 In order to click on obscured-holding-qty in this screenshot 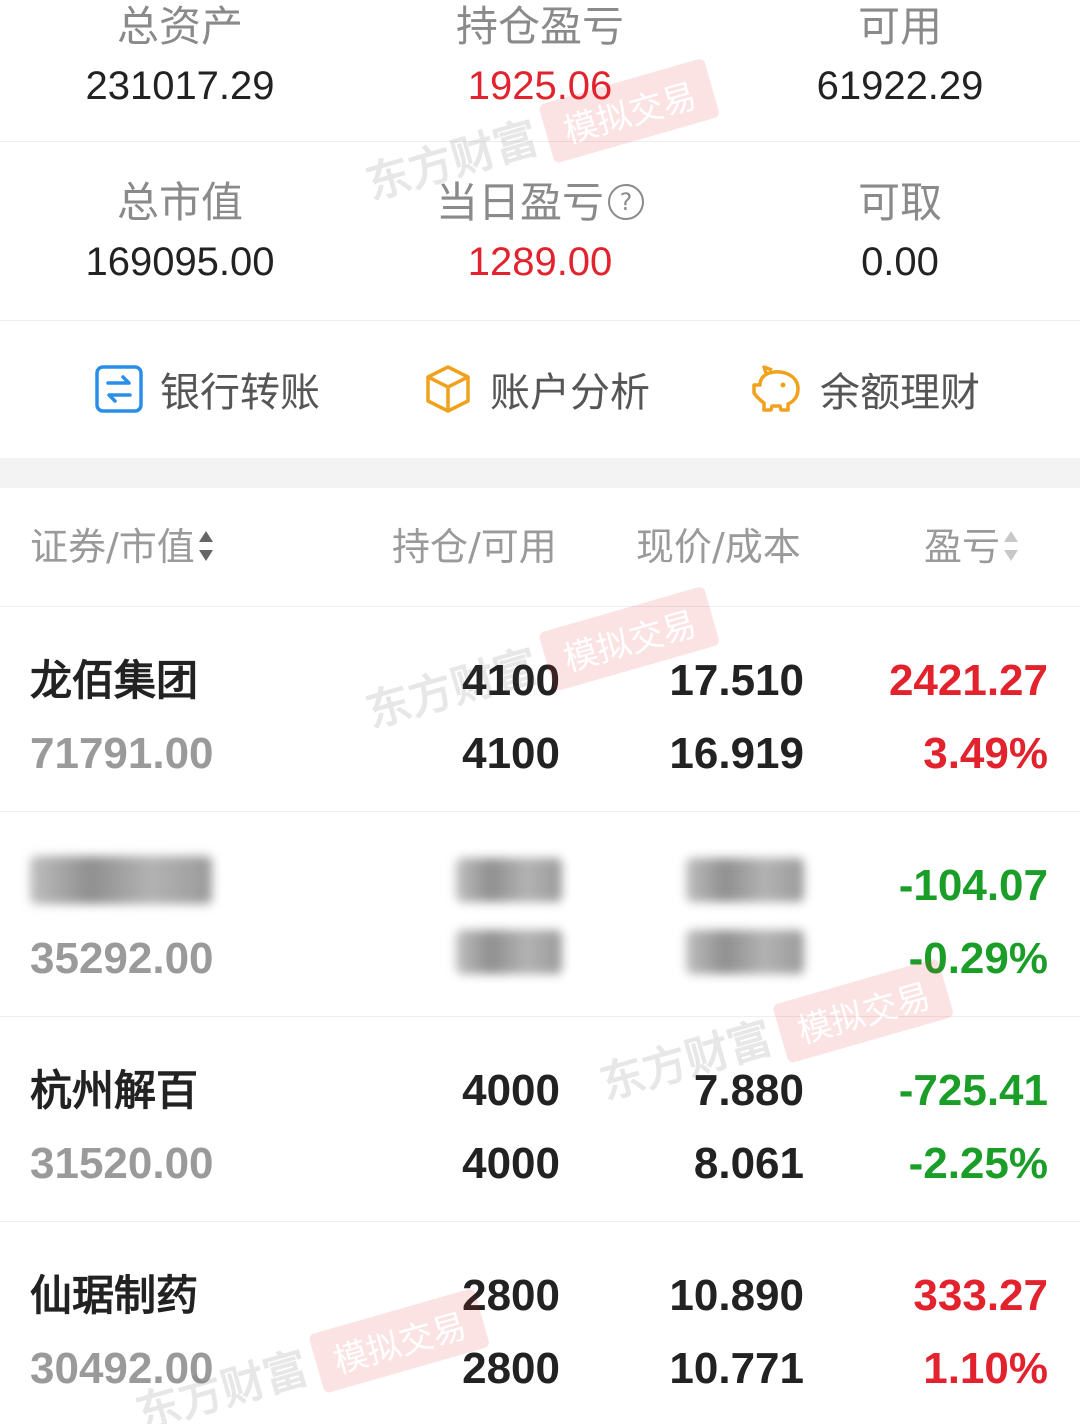, I will do `click(509, 880)`.